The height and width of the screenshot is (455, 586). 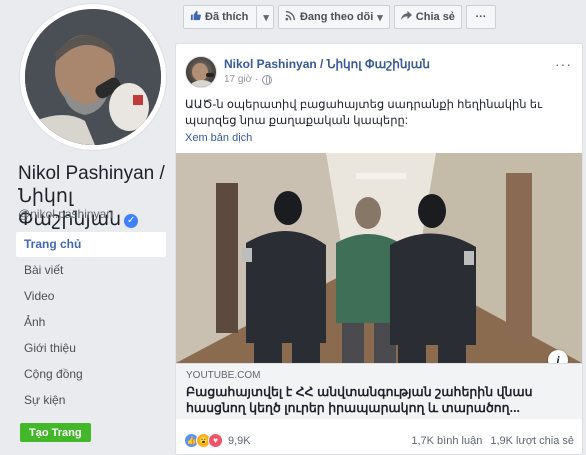 I want to click on nav-item-about: Giới thiệu, so click(x=91, y=348).